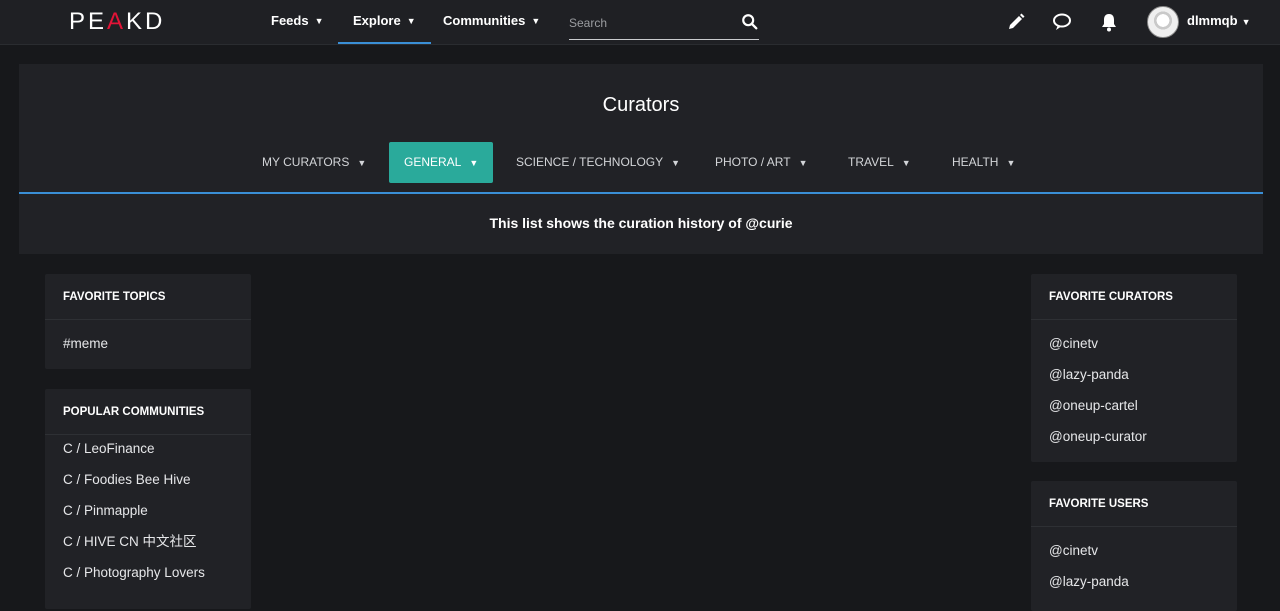  What do you see at coordinates (1134, 504) in the screenshot?
I see `card-title: FAVORITE USERS` at bounding box center [1134, 504].